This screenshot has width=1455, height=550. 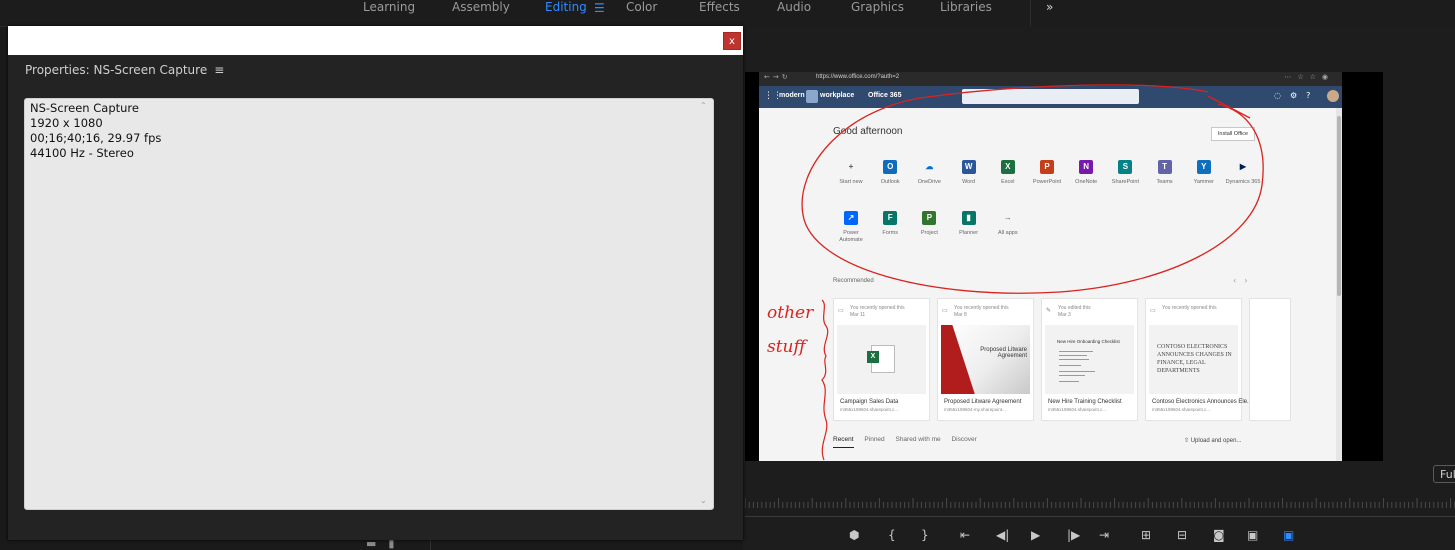 I want to click on app-label: SharePoint, so click(x=1125, y=182).